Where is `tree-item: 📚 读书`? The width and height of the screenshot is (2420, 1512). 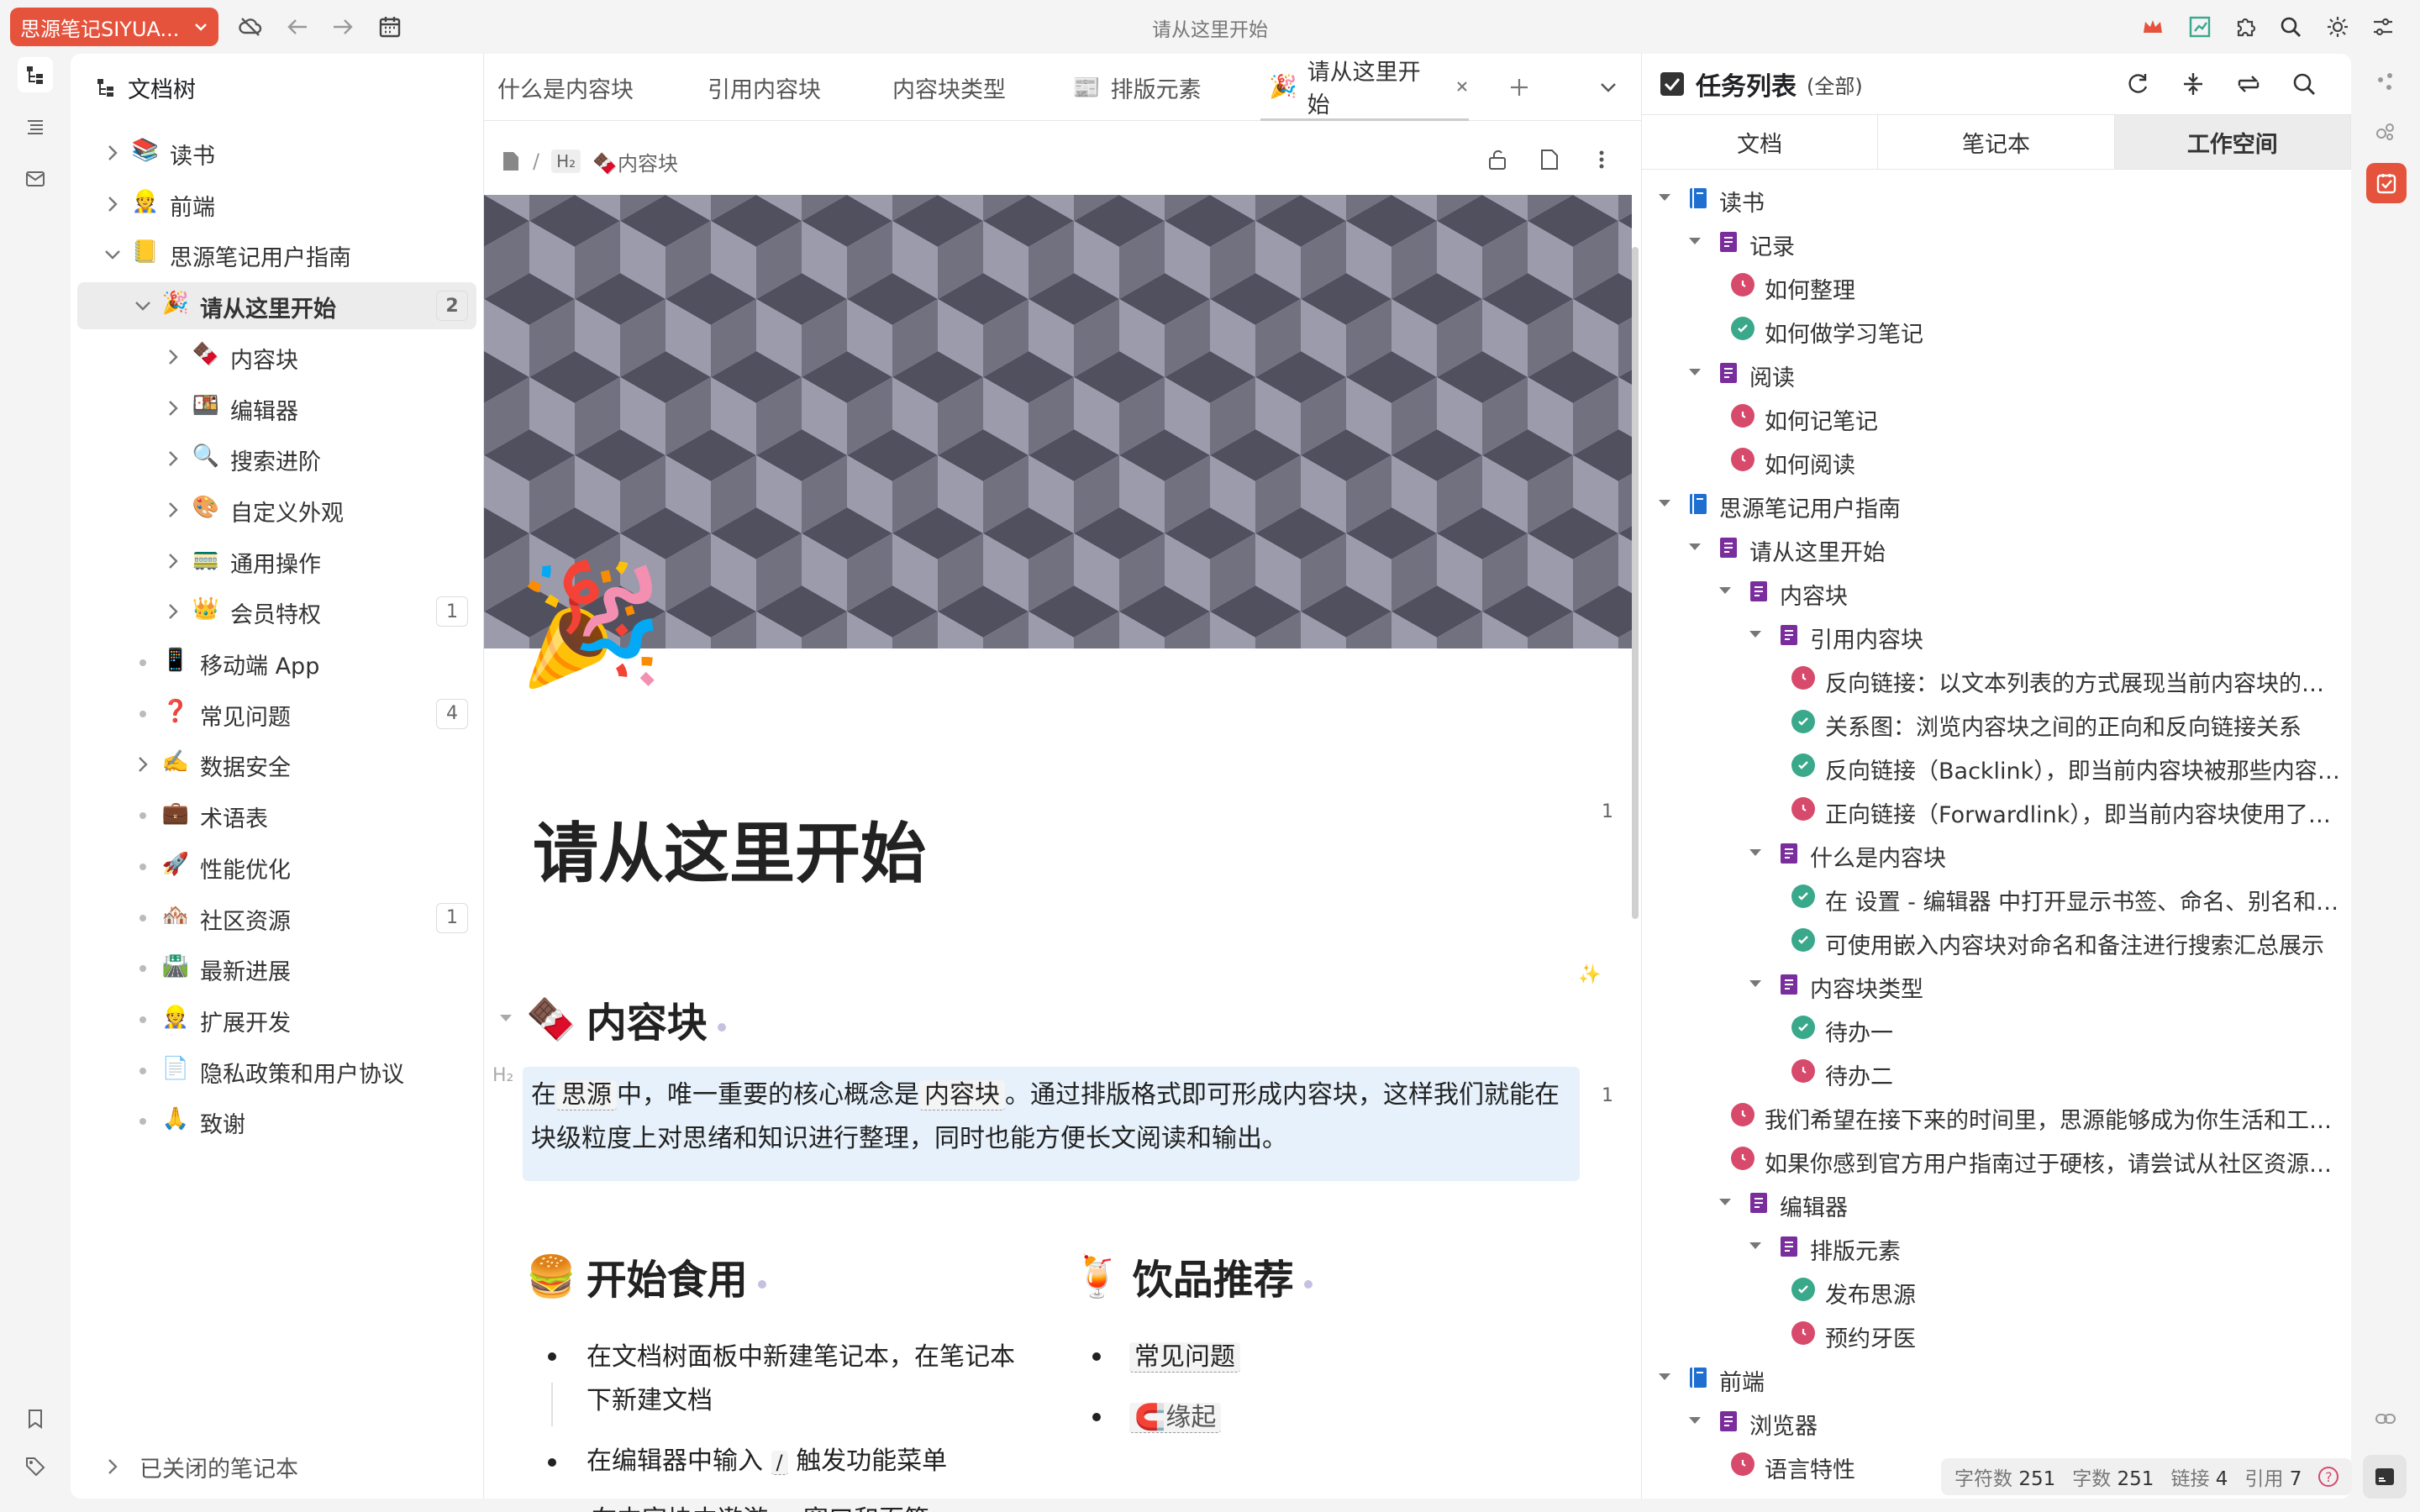 tree-item: 📚 读书 is located at coordinates (276, 152).